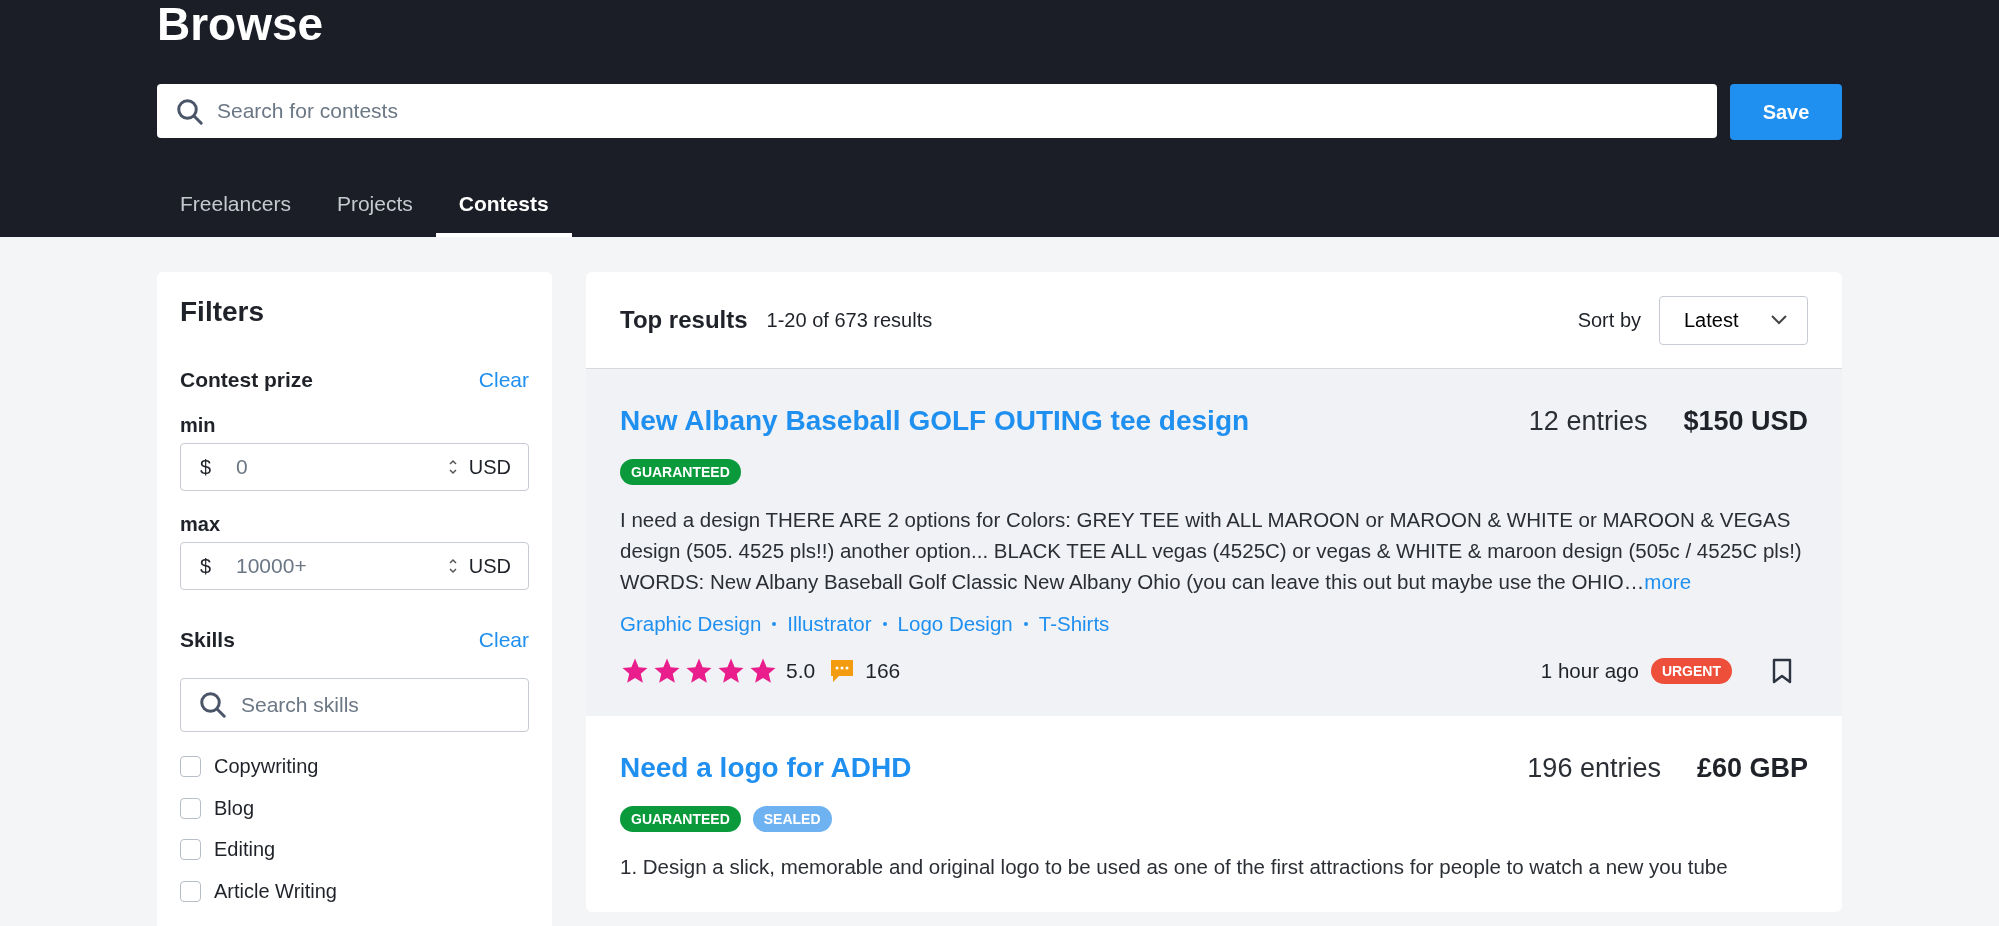  I want to click on field-label: max, so click(201, 524).